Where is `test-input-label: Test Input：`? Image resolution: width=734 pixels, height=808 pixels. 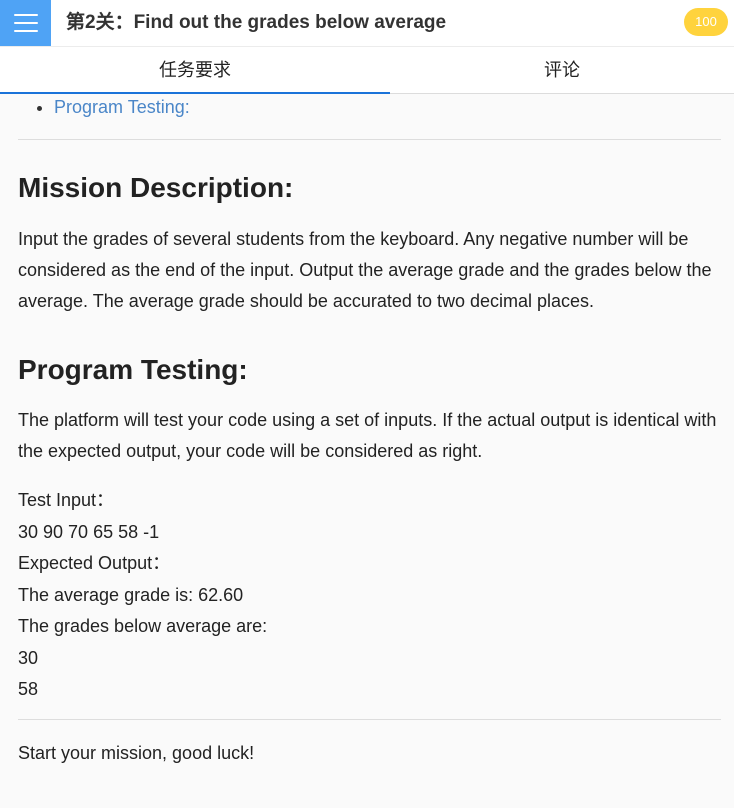 test-input-label: Test Input： is located at coordinates (66, 500).